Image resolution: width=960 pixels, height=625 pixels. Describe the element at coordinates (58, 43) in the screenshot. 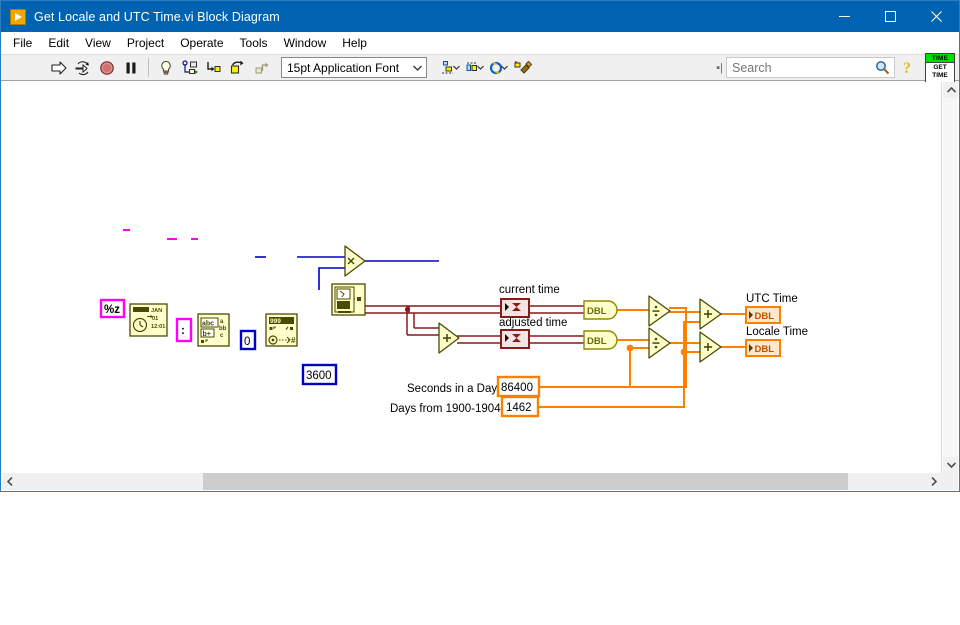

I see `menu-edit: Edit` at that location.